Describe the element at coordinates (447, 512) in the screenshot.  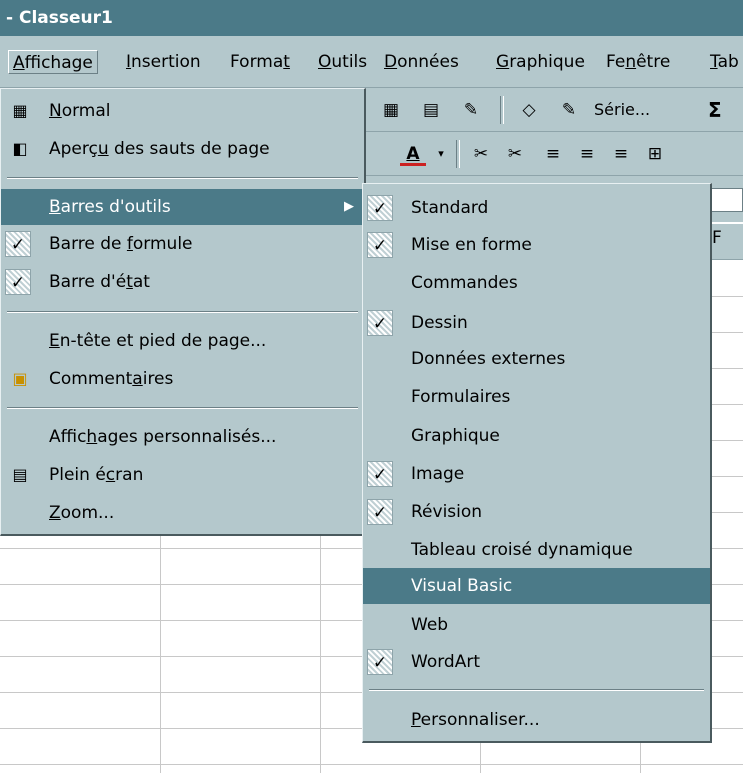
I see `menu-item-label: Révision` at that location.